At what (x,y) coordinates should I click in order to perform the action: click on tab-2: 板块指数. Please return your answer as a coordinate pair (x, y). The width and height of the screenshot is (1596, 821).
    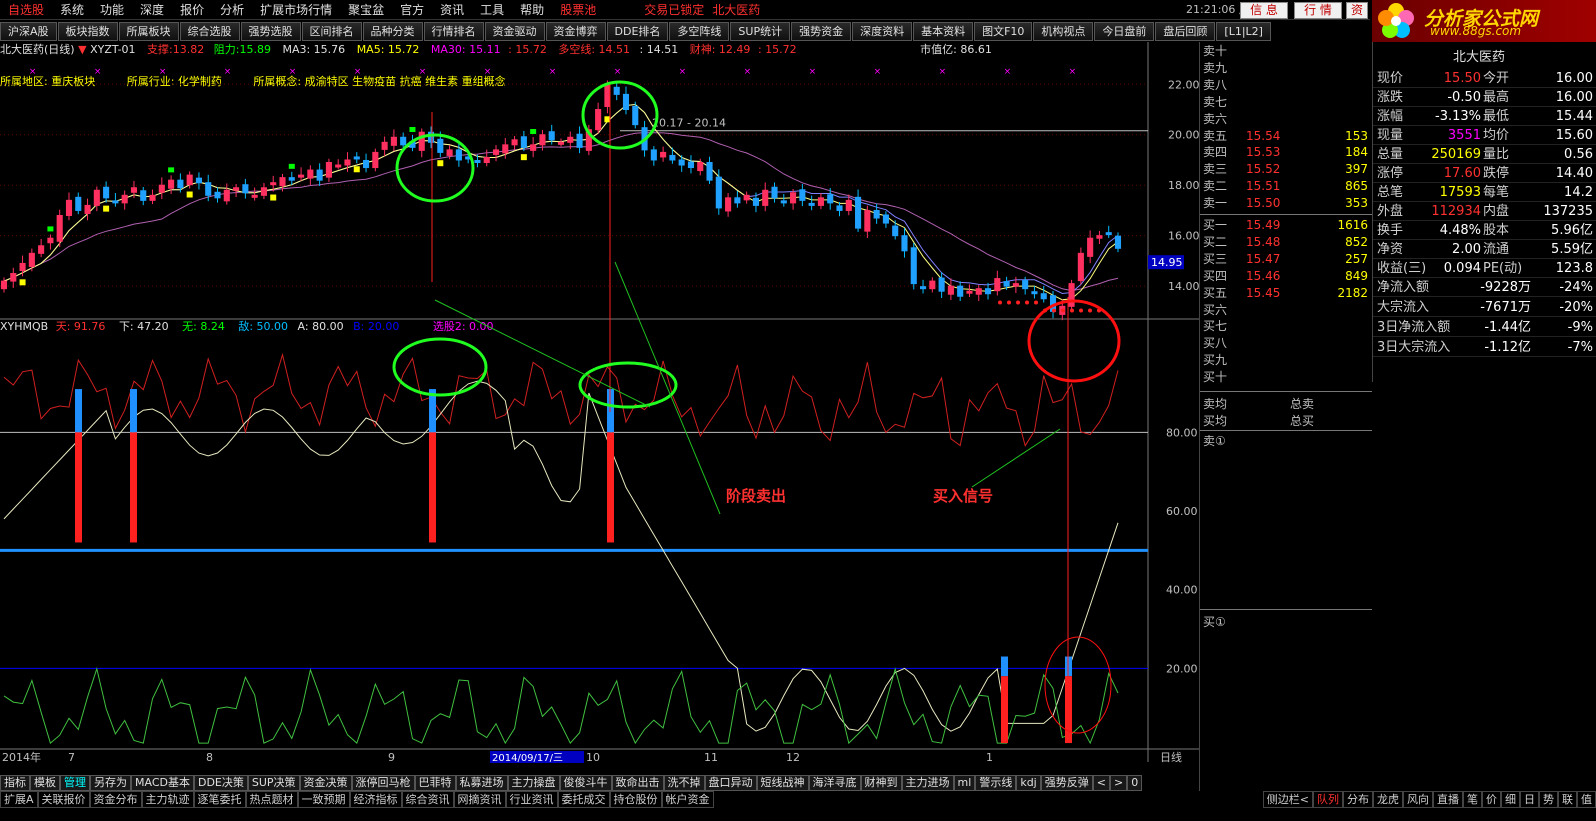
    Looking at the image, I should click on (87, 31).